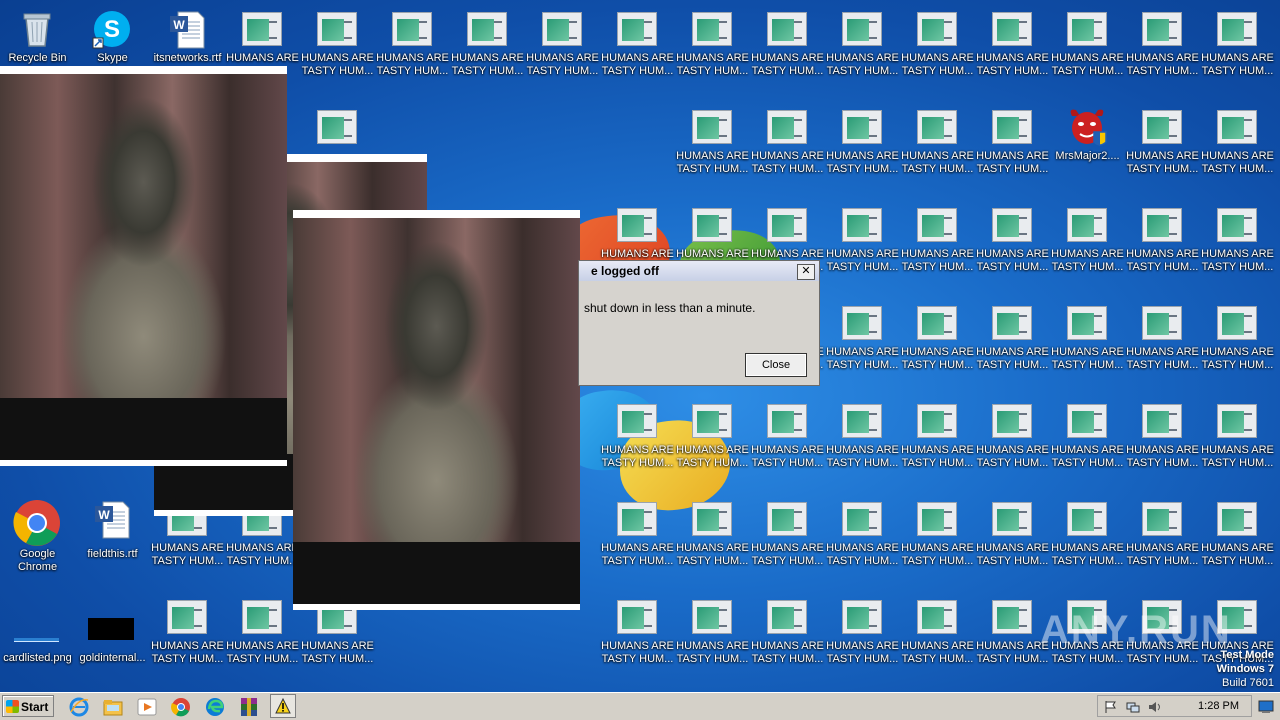 This screenshot has height=720, width=1280. What do you see at coordinates (179, 25) in the screenshot?
I see `svg-text: W` at bounding box center [179, 25].